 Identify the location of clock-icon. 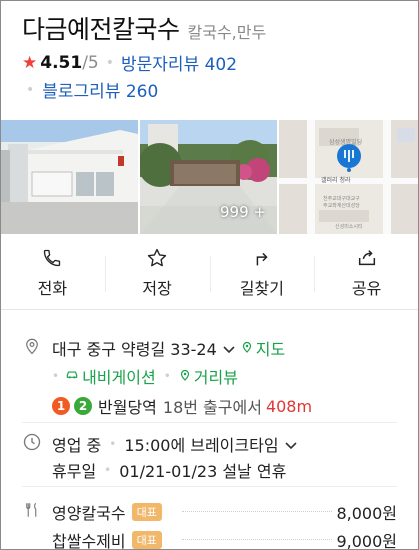
(32, 442).